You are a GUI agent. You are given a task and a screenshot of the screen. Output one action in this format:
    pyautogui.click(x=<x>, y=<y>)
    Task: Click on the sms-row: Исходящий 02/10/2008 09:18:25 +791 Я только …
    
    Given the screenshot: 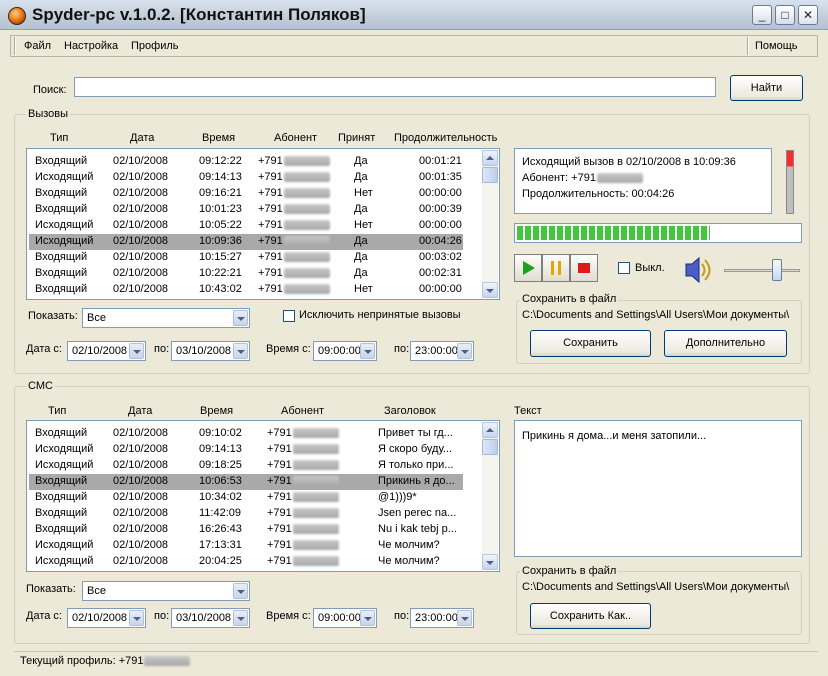 What is the action you would take?
    pyautogui.click(x=246, y=466)
    